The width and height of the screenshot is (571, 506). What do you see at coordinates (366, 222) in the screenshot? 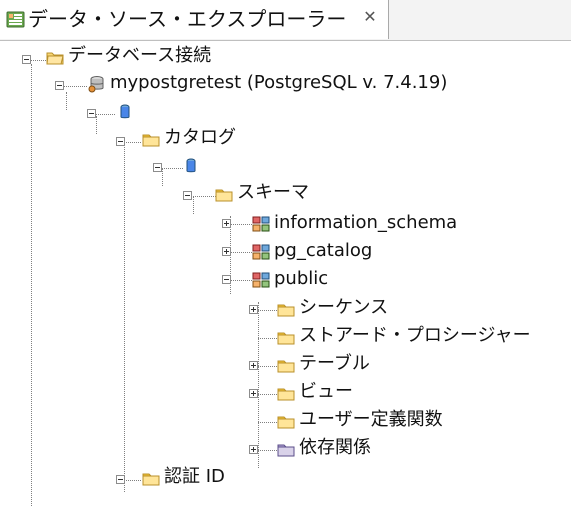
I see `tree-label-information-schema: information_schema` at bounding box center [366, 222].